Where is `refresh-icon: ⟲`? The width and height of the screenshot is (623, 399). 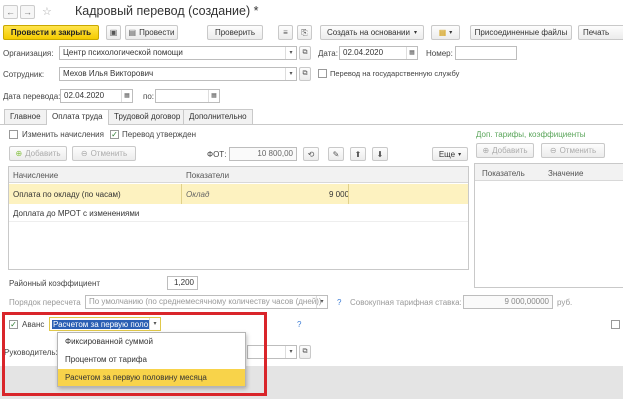
refresh-icon: ⟲ is located at coordinates (311, 154).